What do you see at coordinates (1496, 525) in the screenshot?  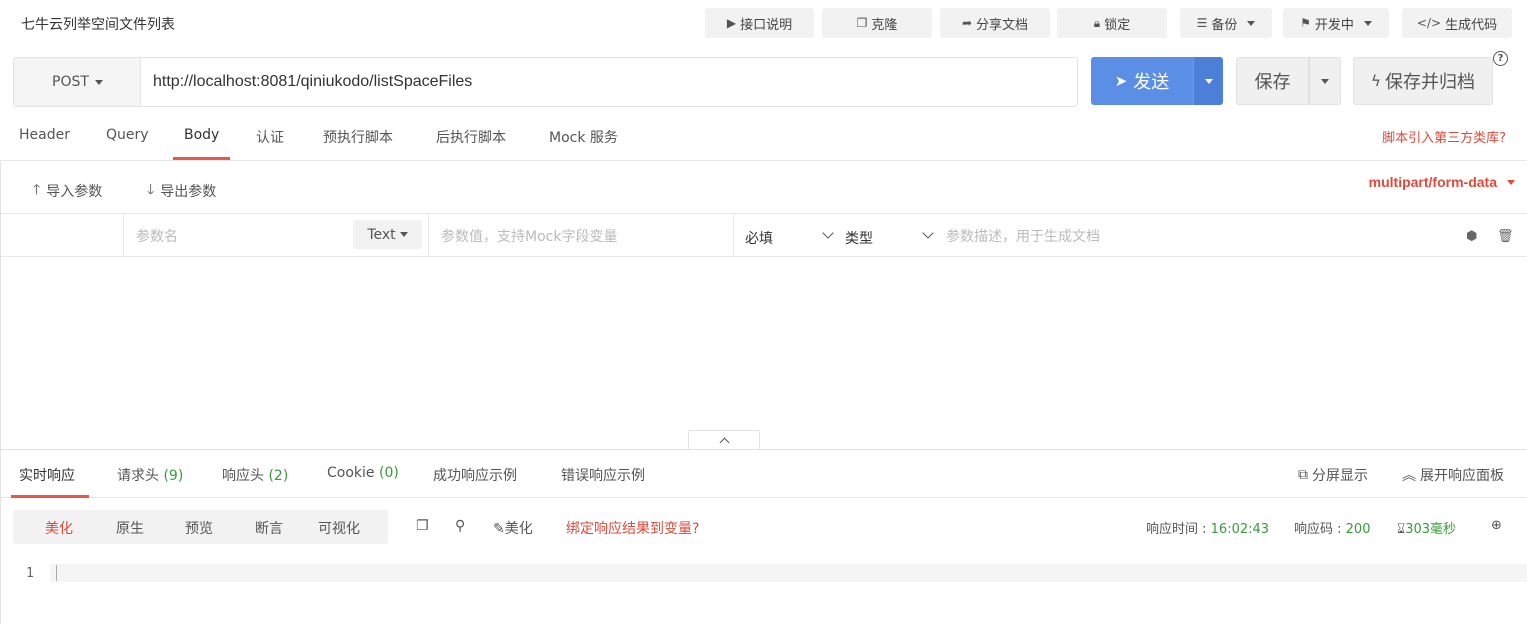 I see `download-icon: ⊕` at bounding box center [1496, 525].